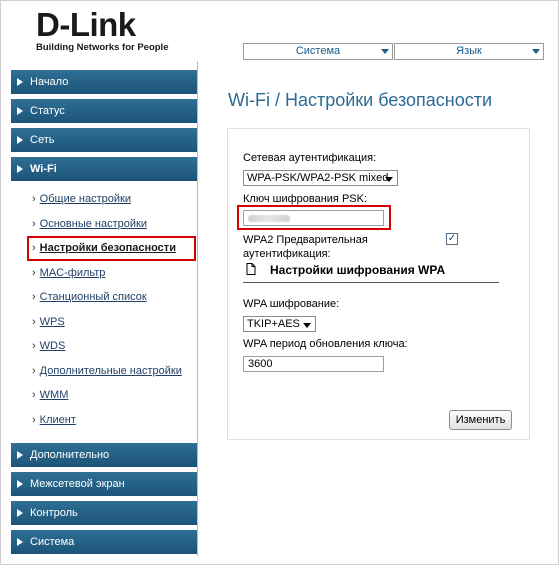 This screenshot has width=559, height=565. What do you see at coordinates (310, 158) in the screenshot?
I see `auth-label: Сетевая аутентификация:` at bounding box center [310, 158].